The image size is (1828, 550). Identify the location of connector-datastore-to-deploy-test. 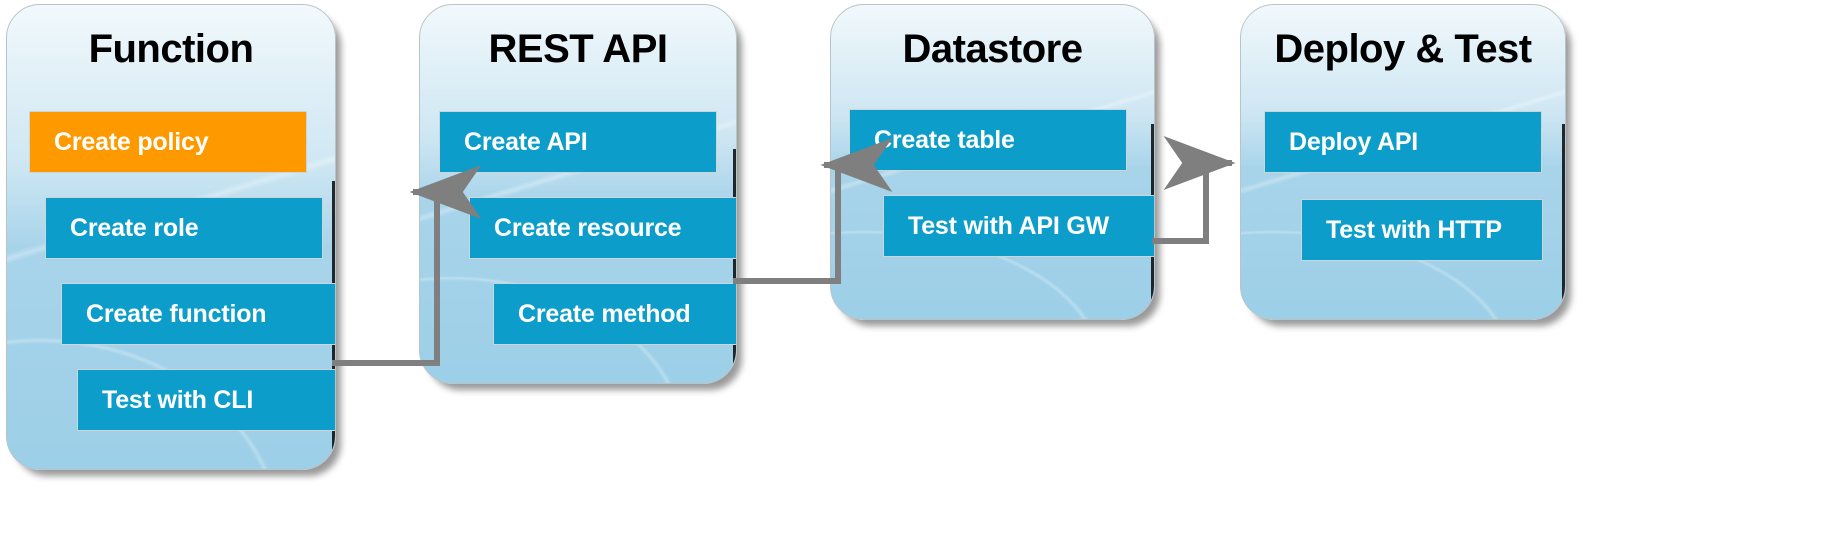
(1194, 190).